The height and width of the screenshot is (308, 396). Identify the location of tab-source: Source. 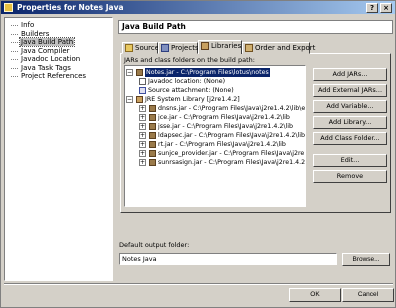
(141, 48).